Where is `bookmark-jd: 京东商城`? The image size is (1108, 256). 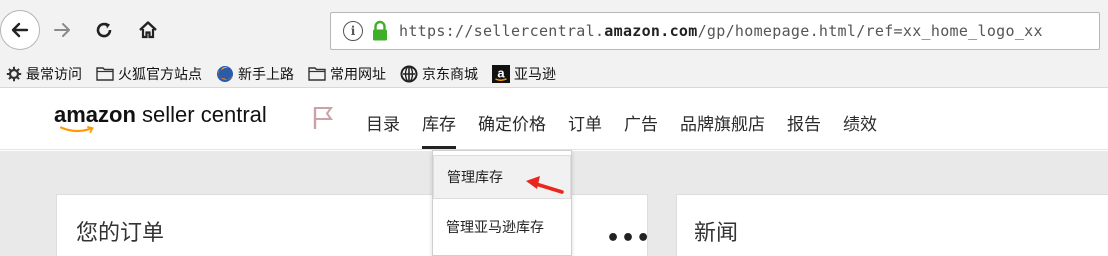
bookmark-jd: 京东商城 is located at coordinates (439, 74).